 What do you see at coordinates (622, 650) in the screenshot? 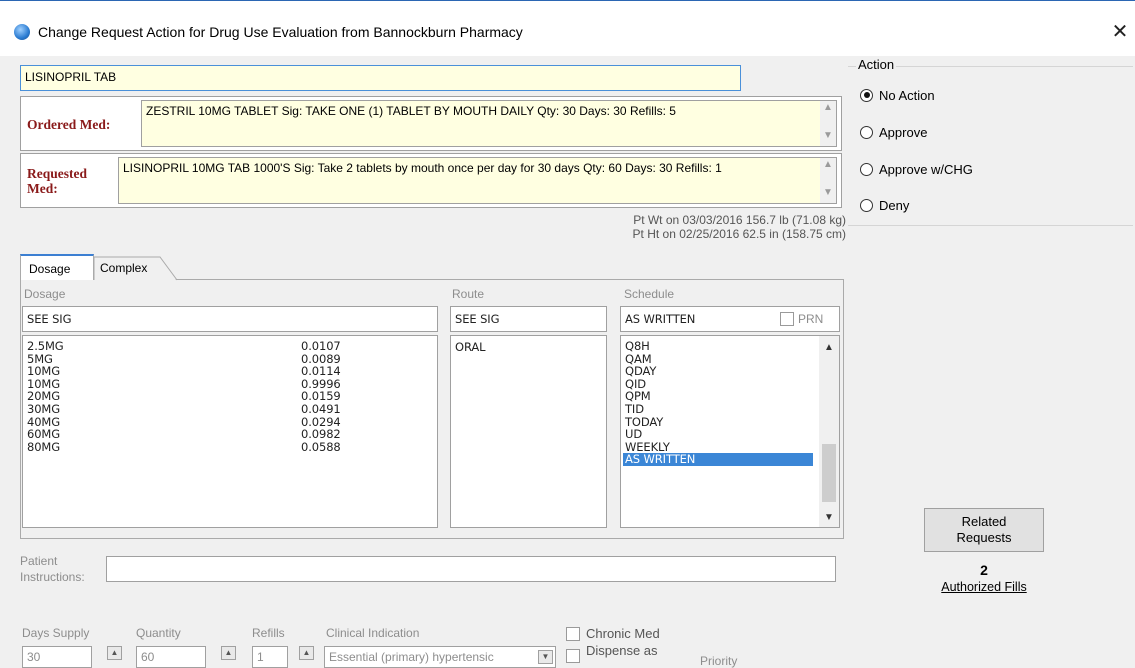
I see `dispense-as-label: Dispense as` at bounding box center [622, 650].